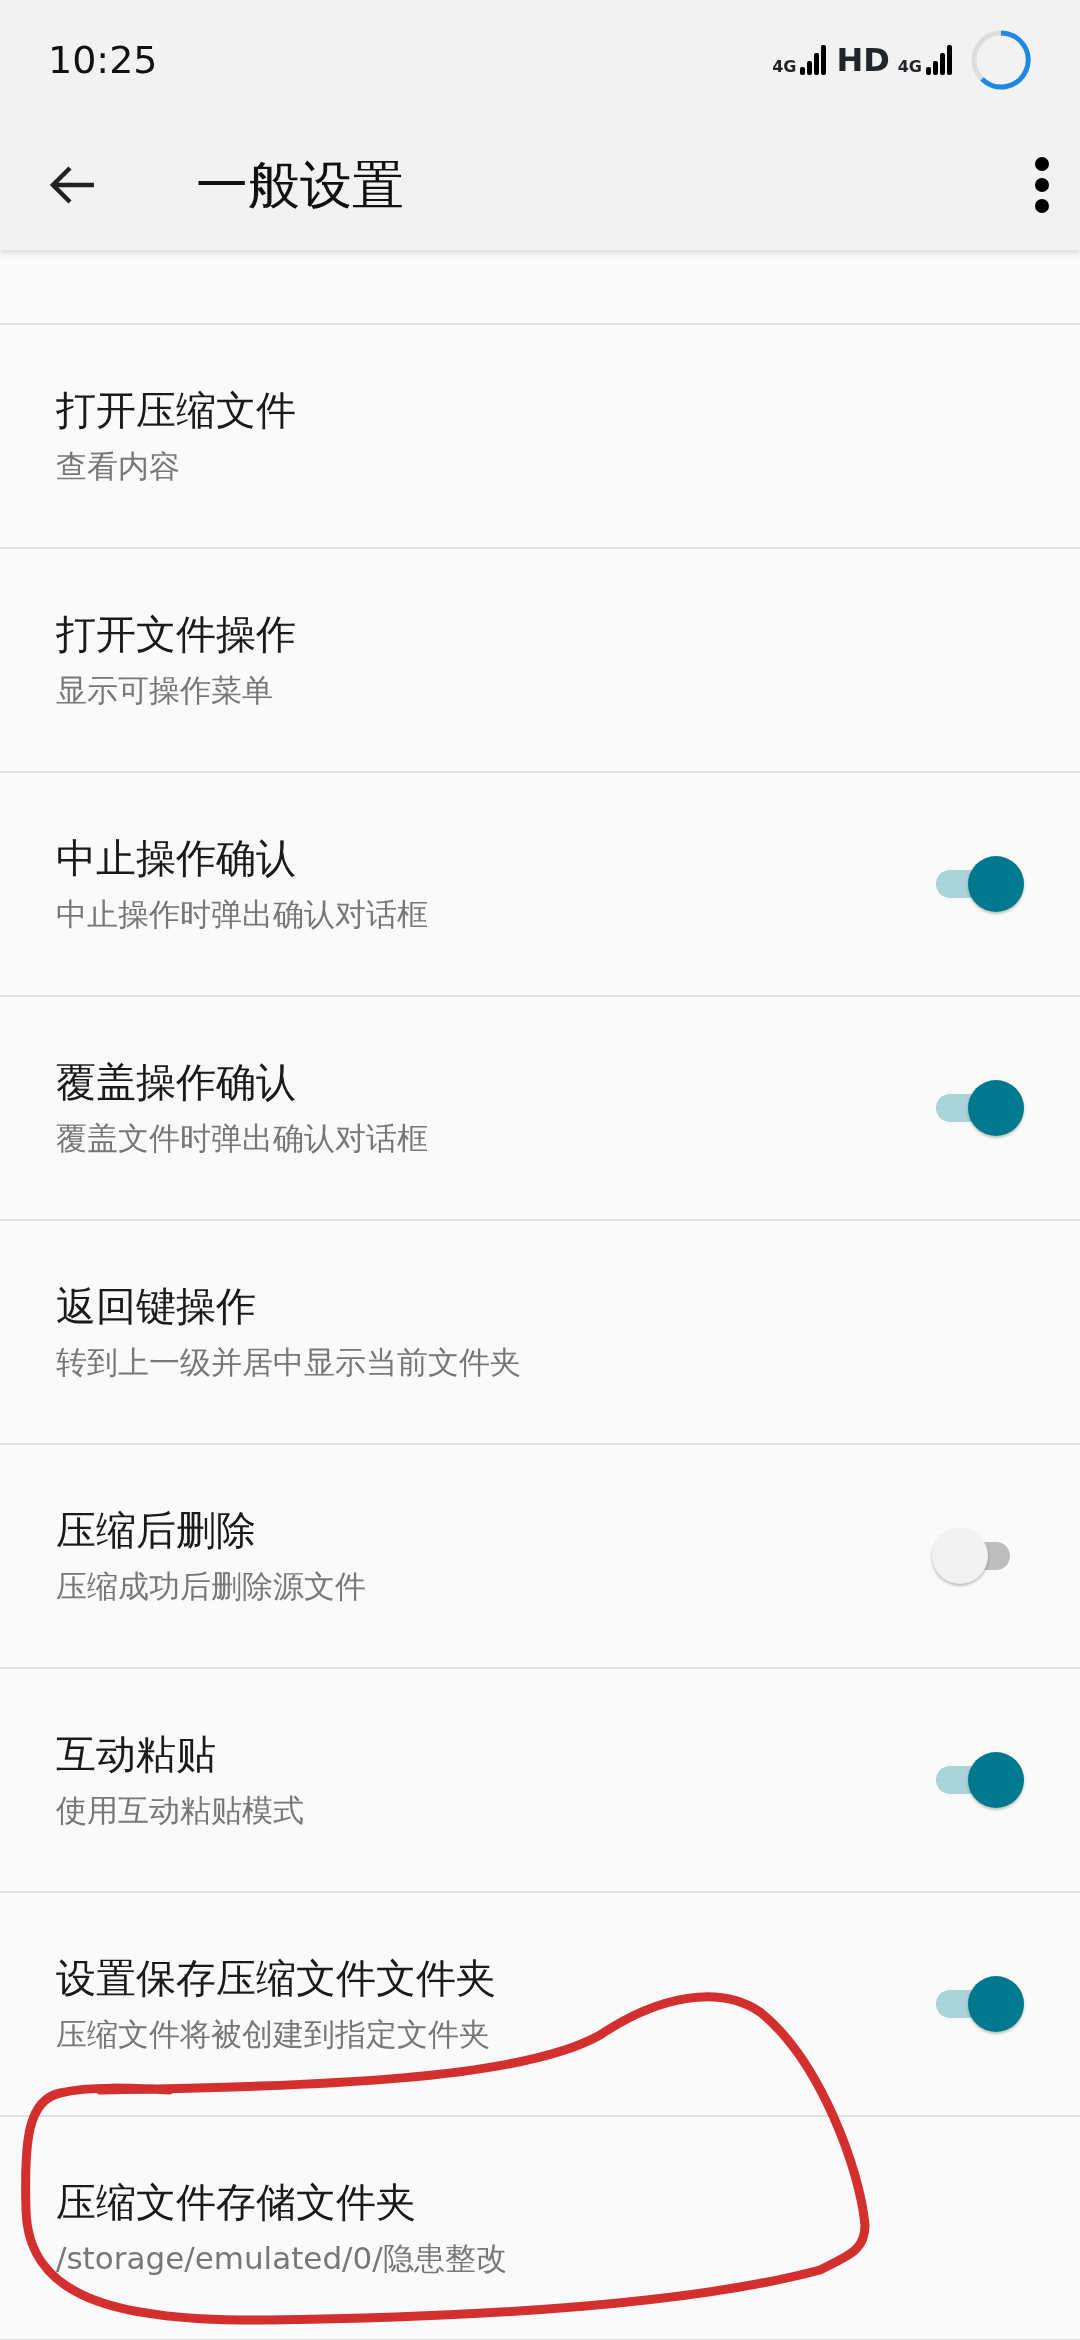 Image resolution: width=1080 pixels, height=2340 pixels. What do you see at coordinates (540, 1781) in the screenshot?
I see `settings-row: 互动粘贴 使用互动粘贴模式` at bounding box center [540, 1781].